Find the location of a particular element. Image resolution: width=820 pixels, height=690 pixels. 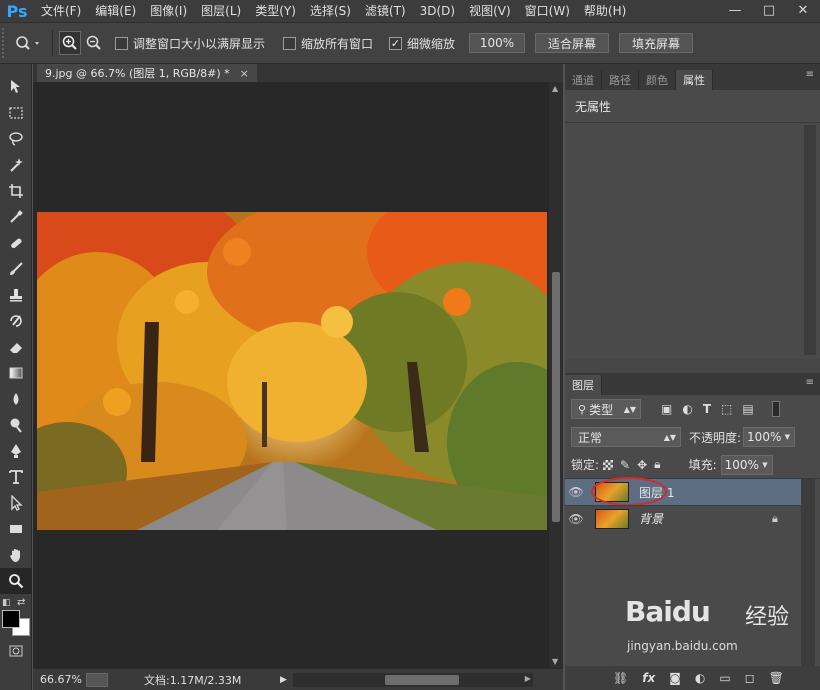

scroll-down-icon: ▼ is located at coordinates (555, 661).